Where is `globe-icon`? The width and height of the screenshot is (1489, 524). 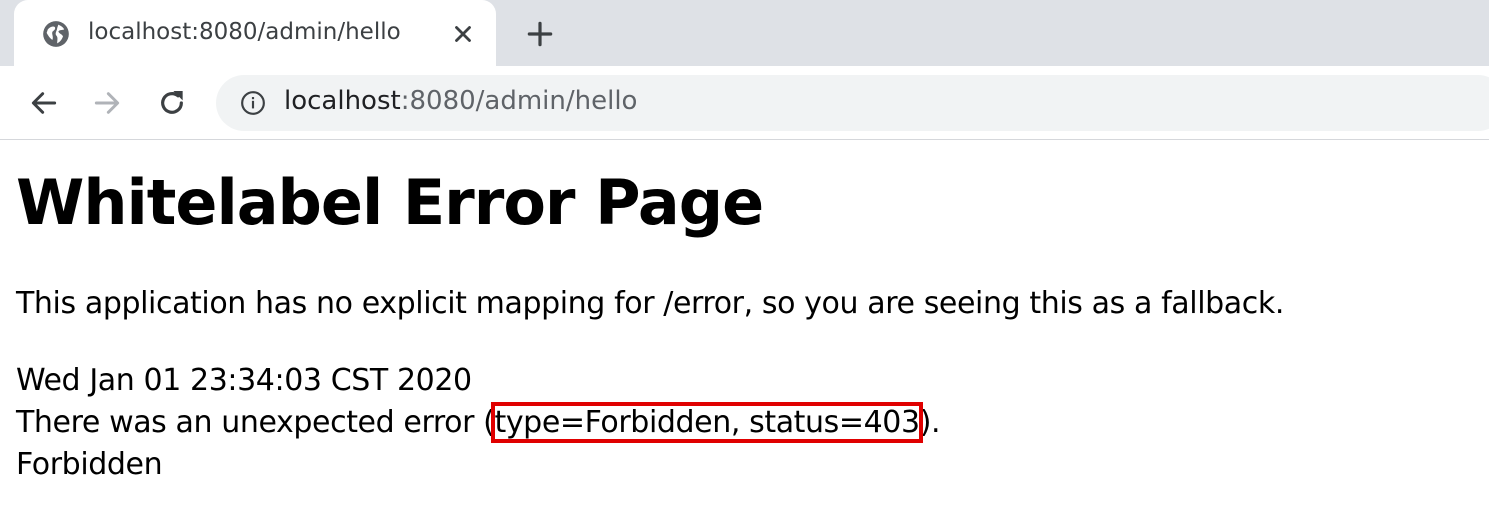 globe-icon is located at coordinates (56, 34).